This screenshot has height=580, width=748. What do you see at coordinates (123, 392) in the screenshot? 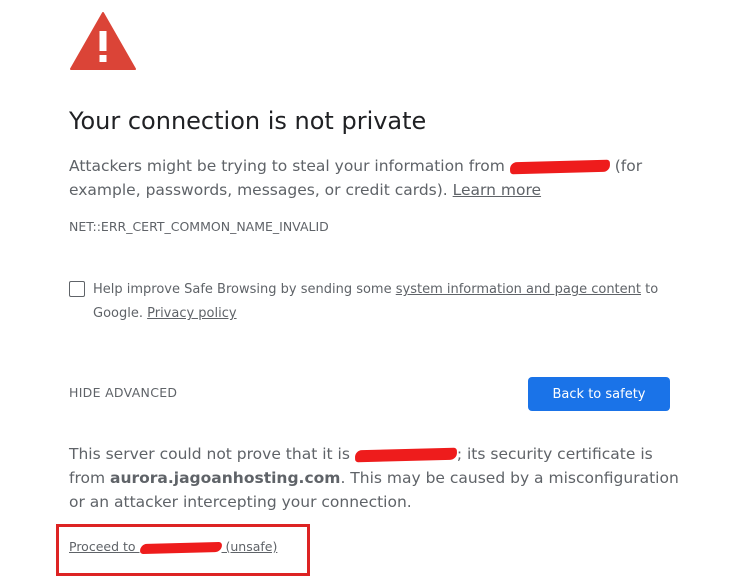
I see `hide-advanced-button: HIDE ADVANCED` at bounding box center [123, 392].